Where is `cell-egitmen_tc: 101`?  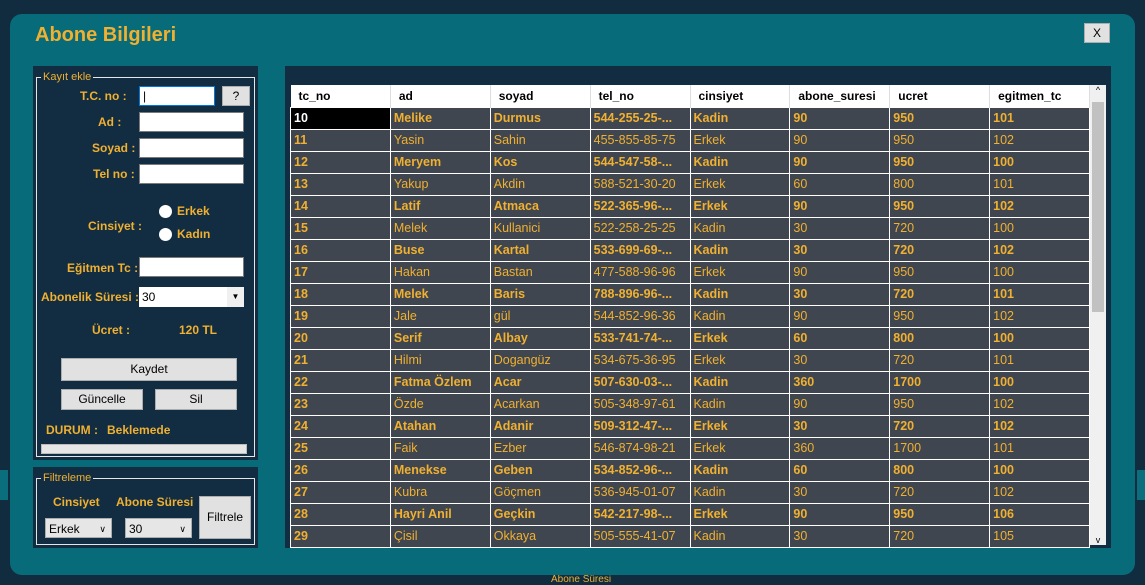
cell-egitmen_tc: 101 is located at coordinates (1039, 184).